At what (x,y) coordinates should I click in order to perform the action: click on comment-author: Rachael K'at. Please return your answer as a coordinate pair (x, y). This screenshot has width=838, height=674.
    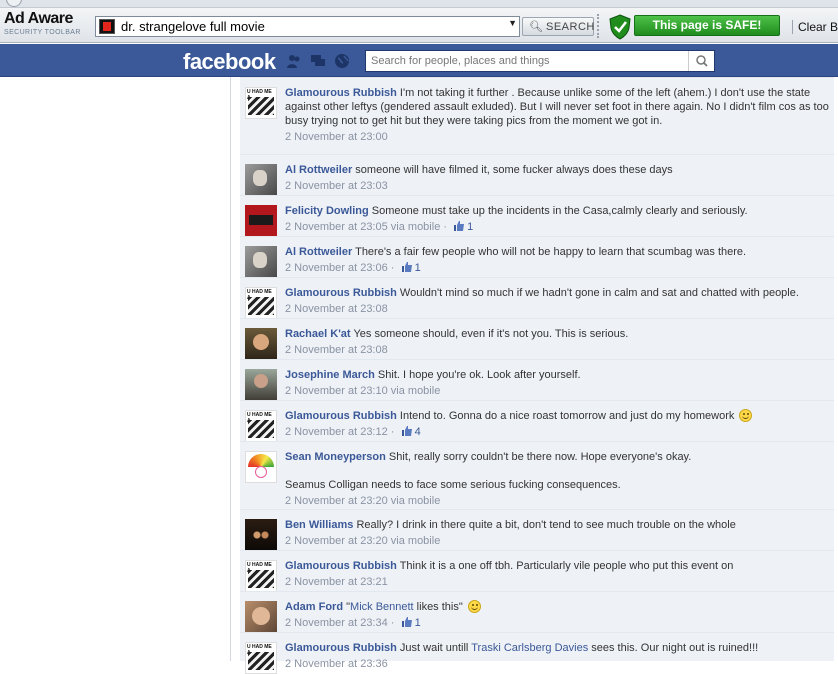
    Looking at the image, I should click on (318, 334).